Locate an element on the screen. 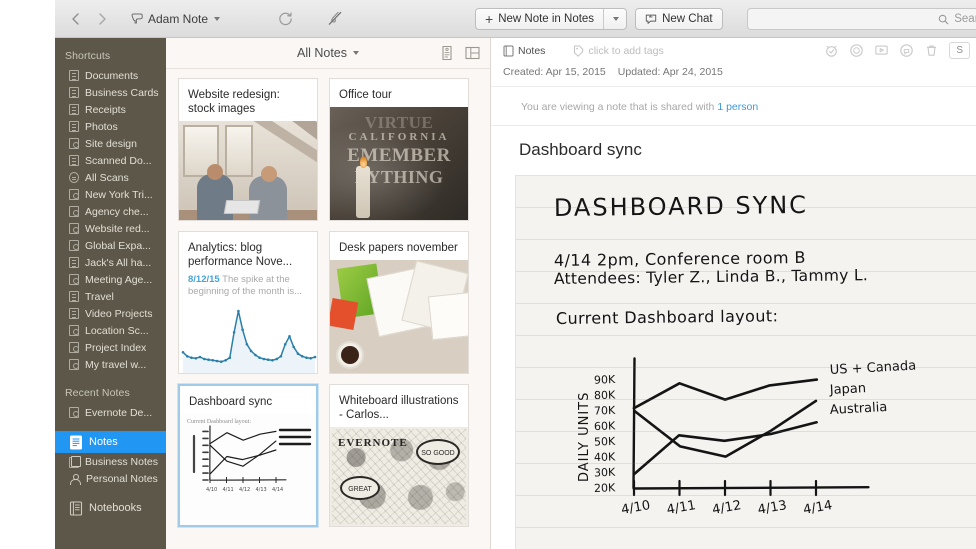  forward-button is located at coordinates (102, 19).